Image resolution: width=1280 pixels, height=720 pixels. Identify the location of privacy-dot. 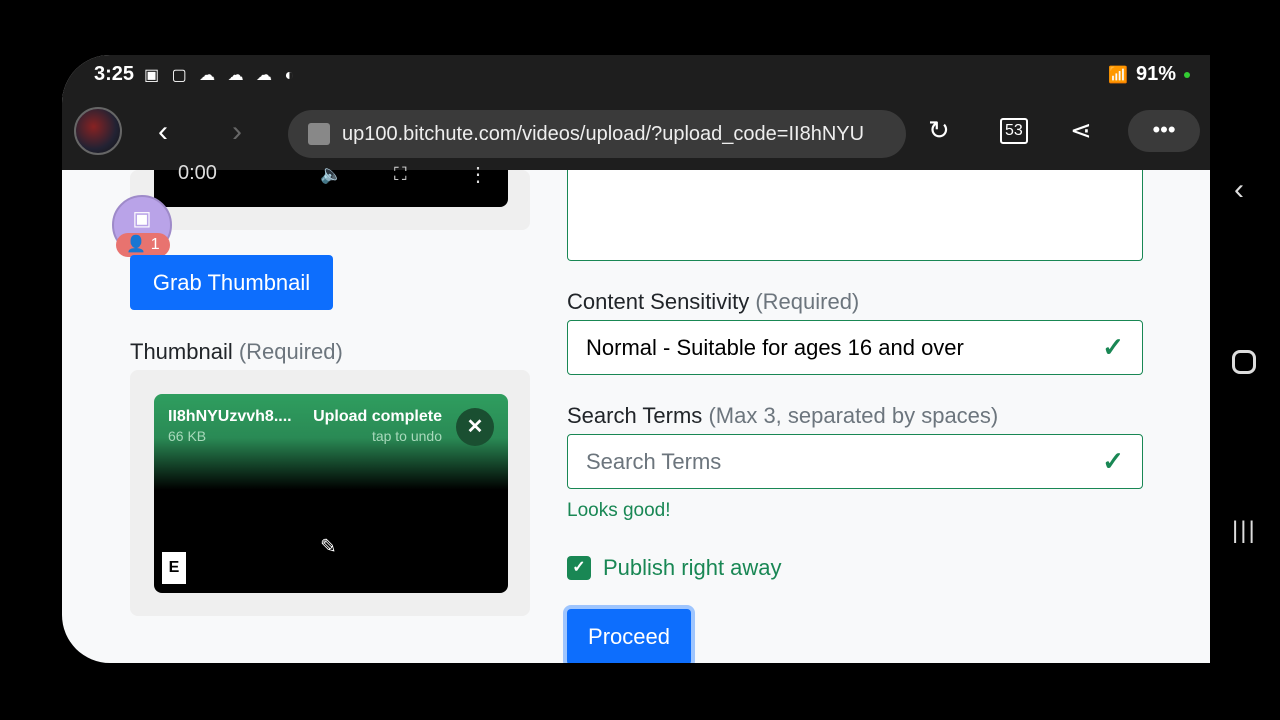
(1187, 74).